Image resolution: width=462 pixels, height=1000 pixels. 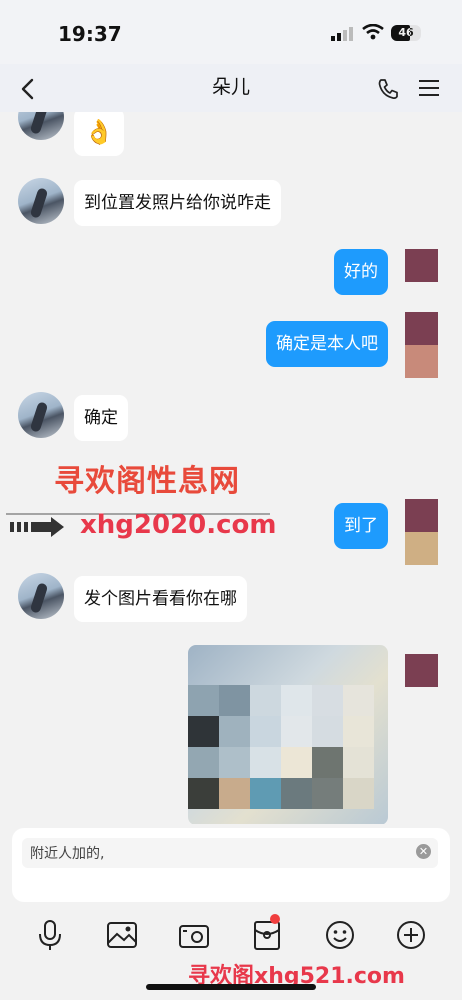 I want to click on phone-icon, so click(x=388, y=89).